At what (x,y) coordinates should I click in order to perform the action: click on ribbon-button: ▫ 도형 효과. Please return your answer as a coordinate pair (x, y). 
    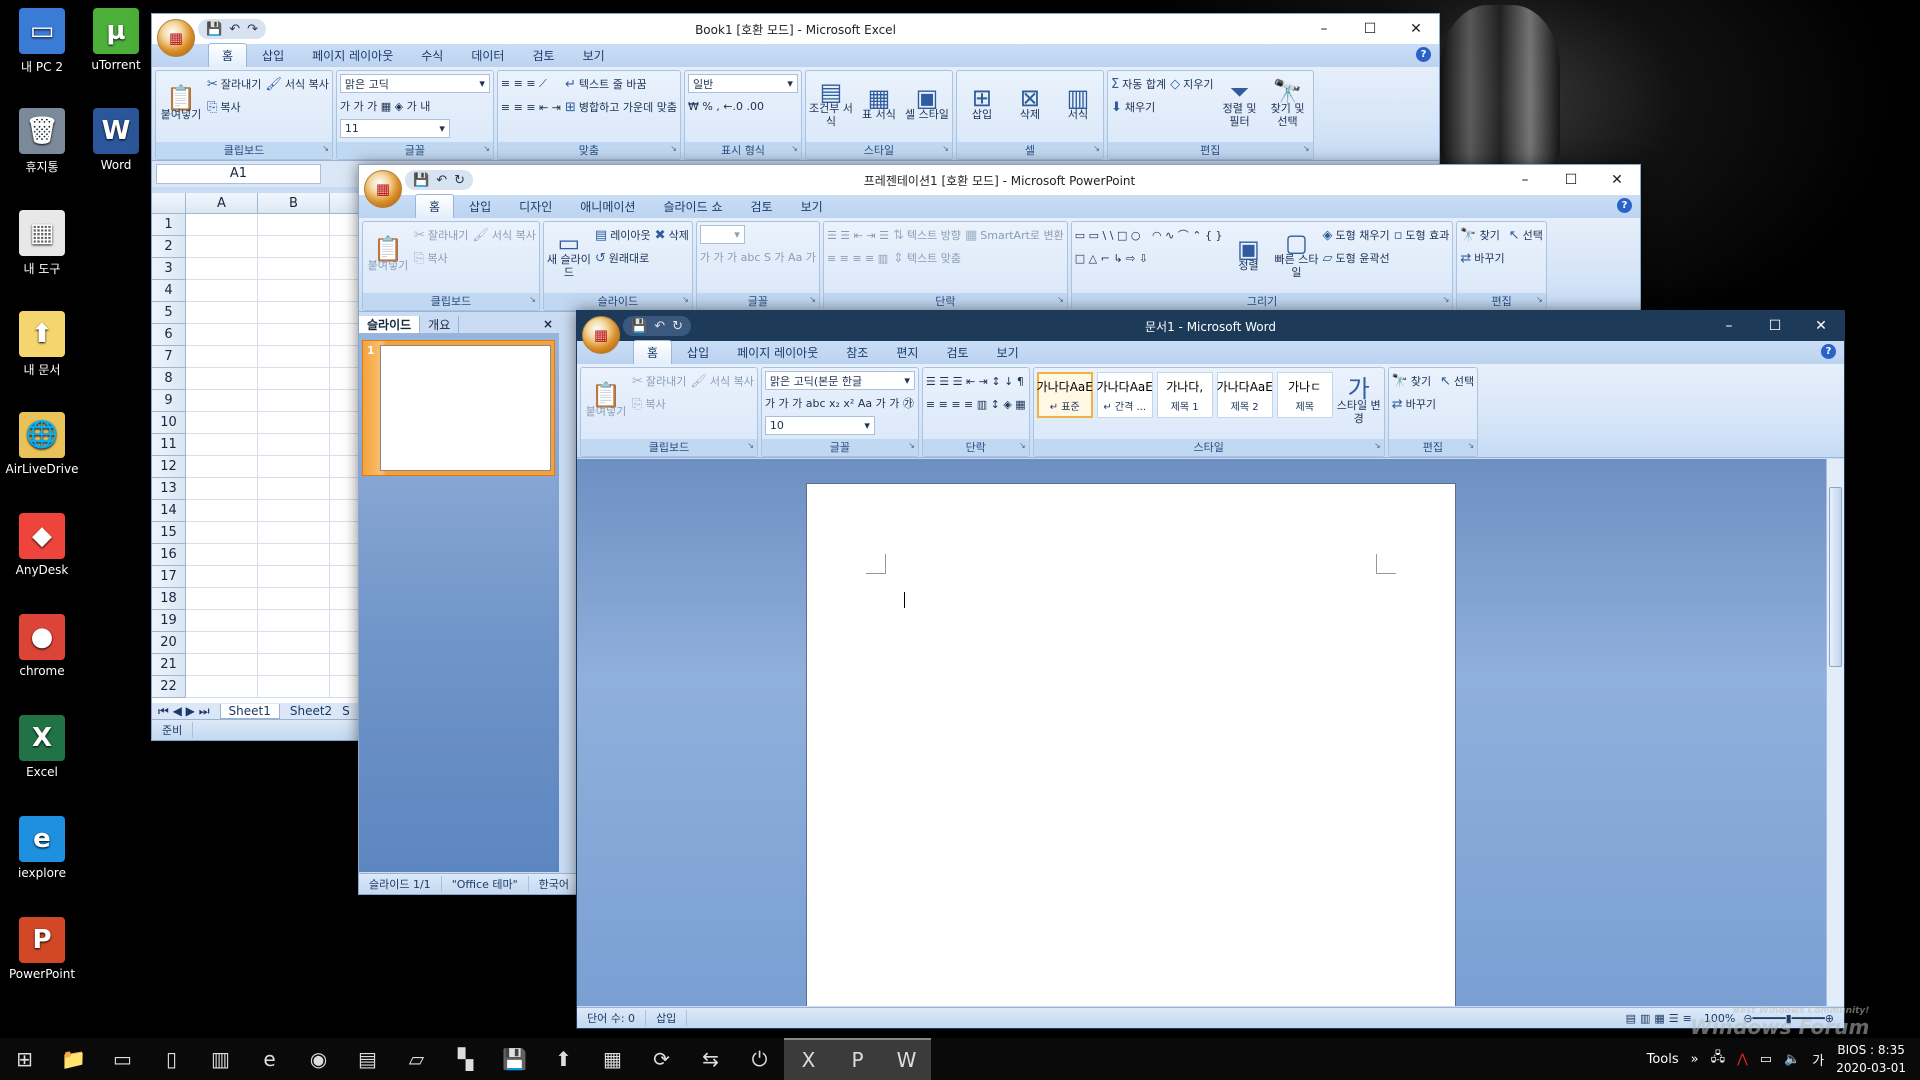
    Looking at the image, I should click on (1422, 235).